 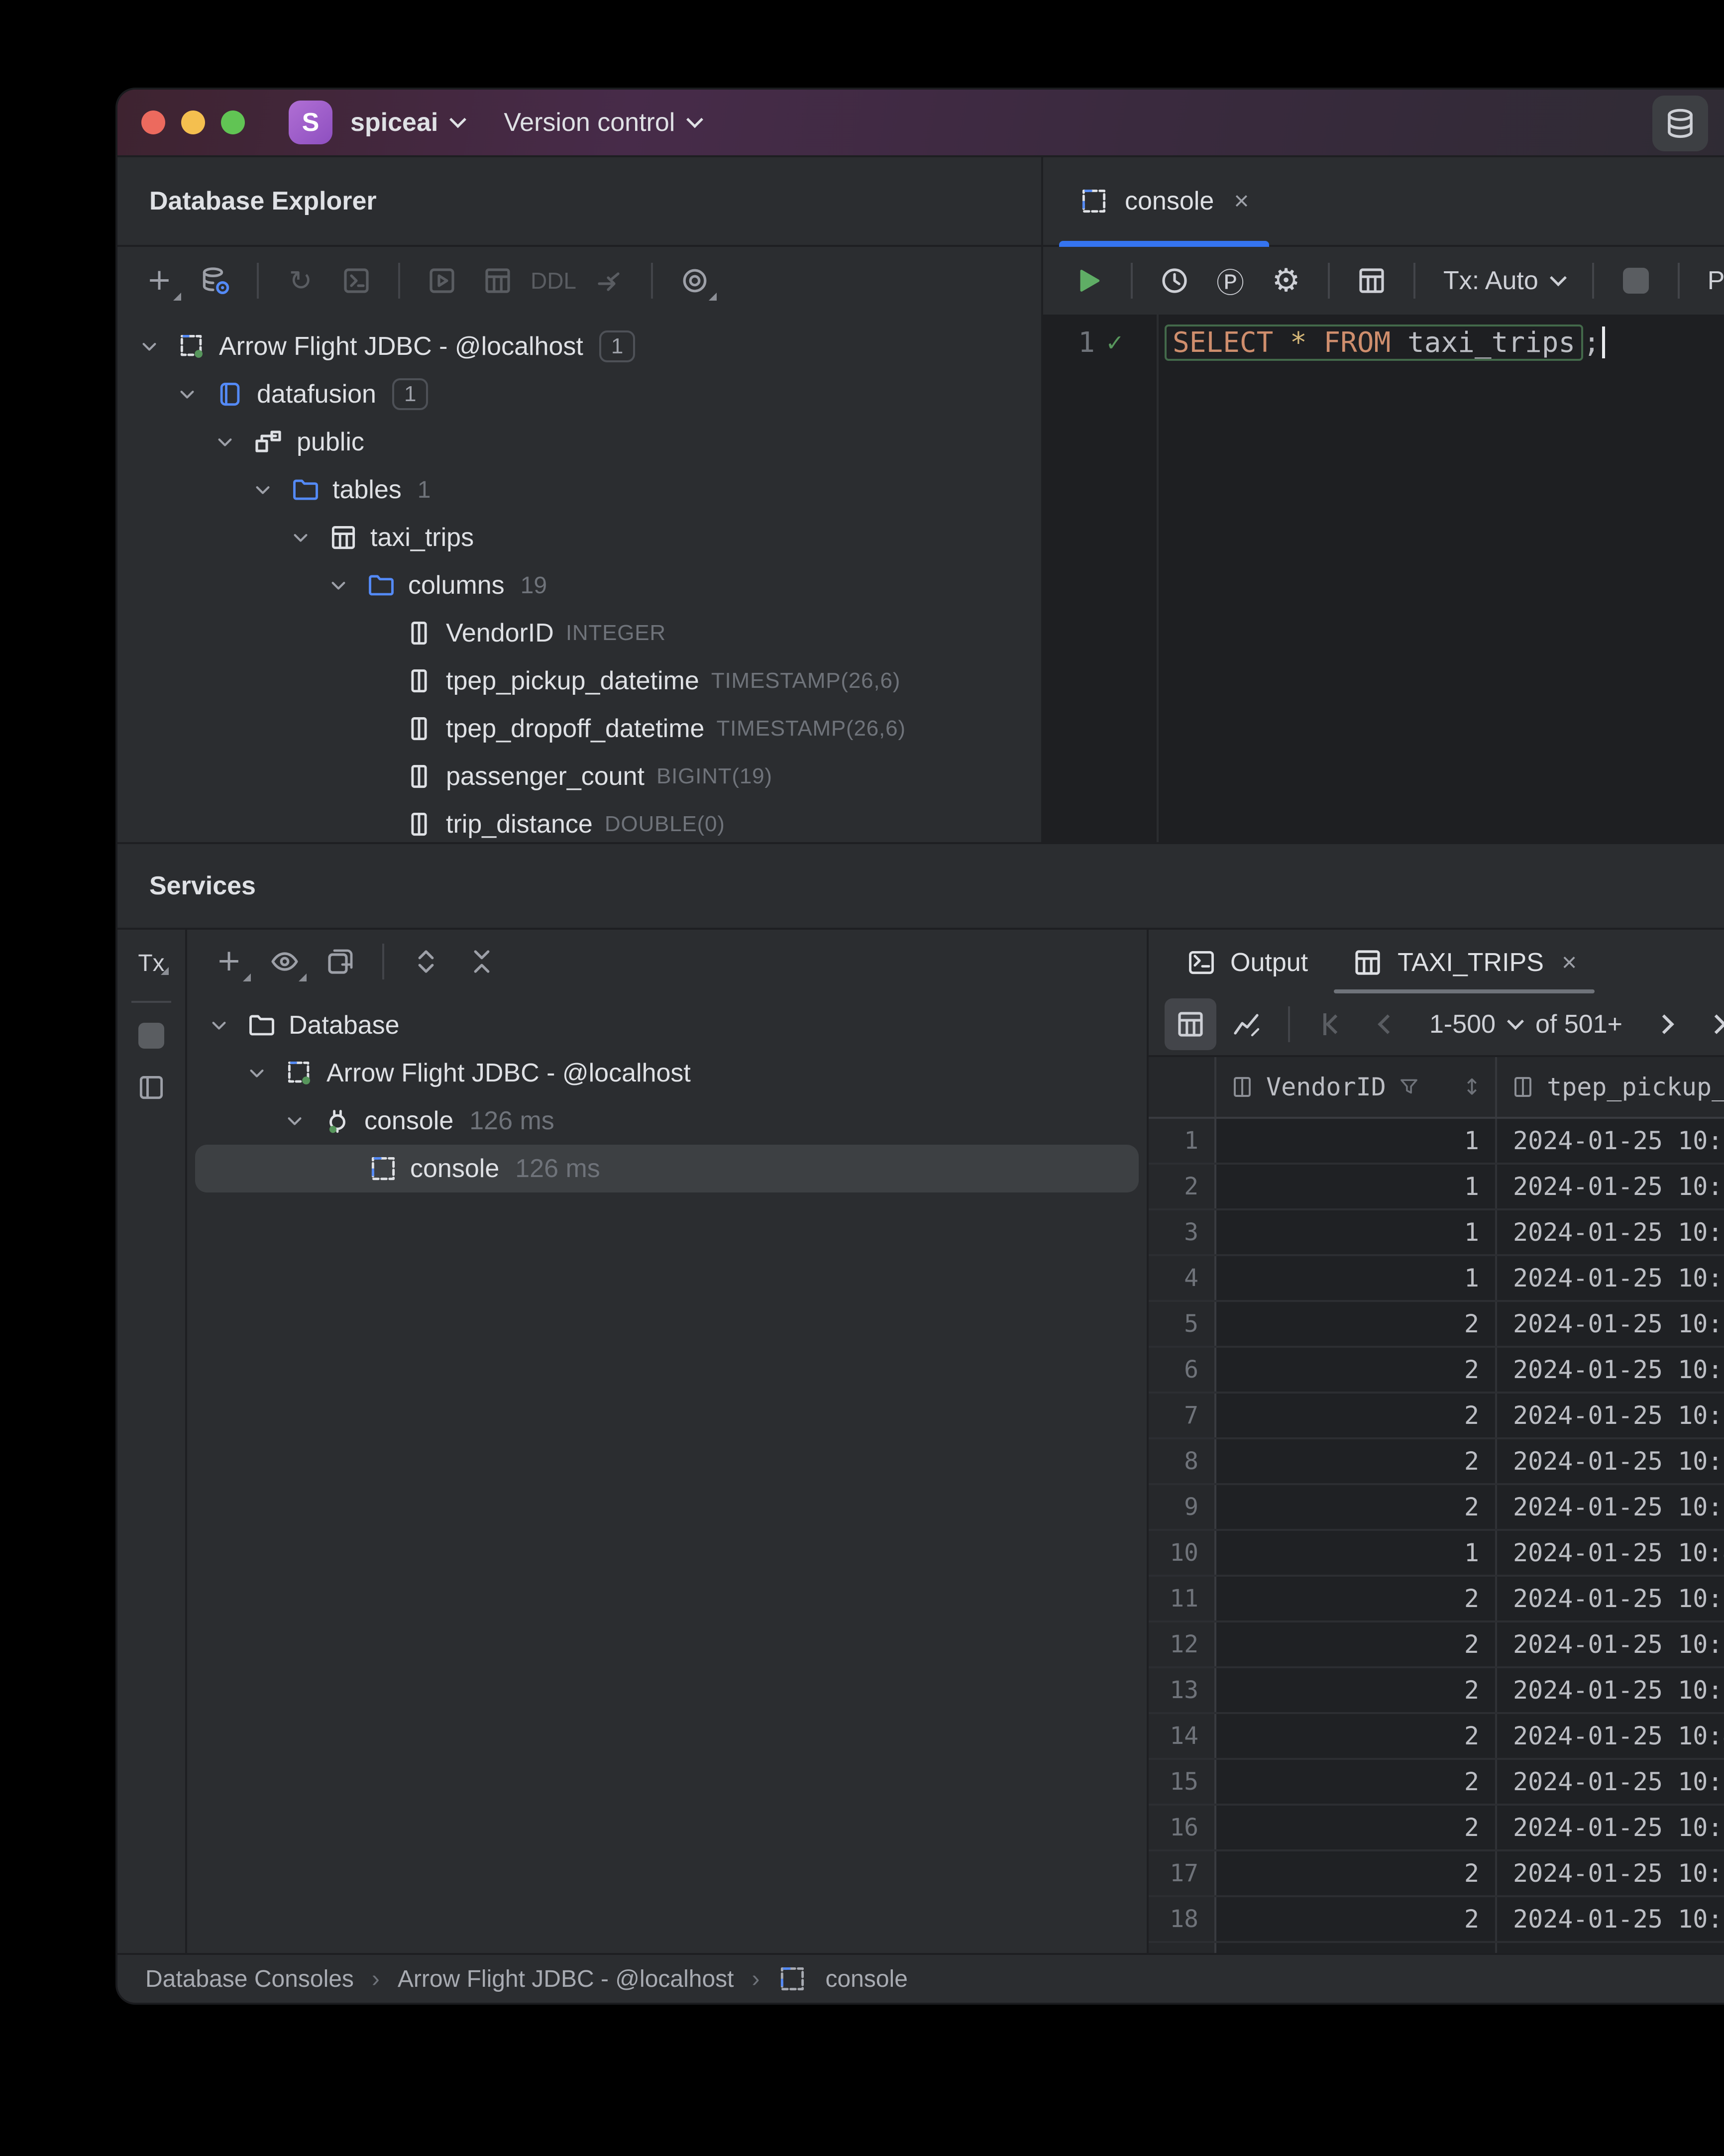 I want to click on chart-view-button, so click(x=1246, y=1024).